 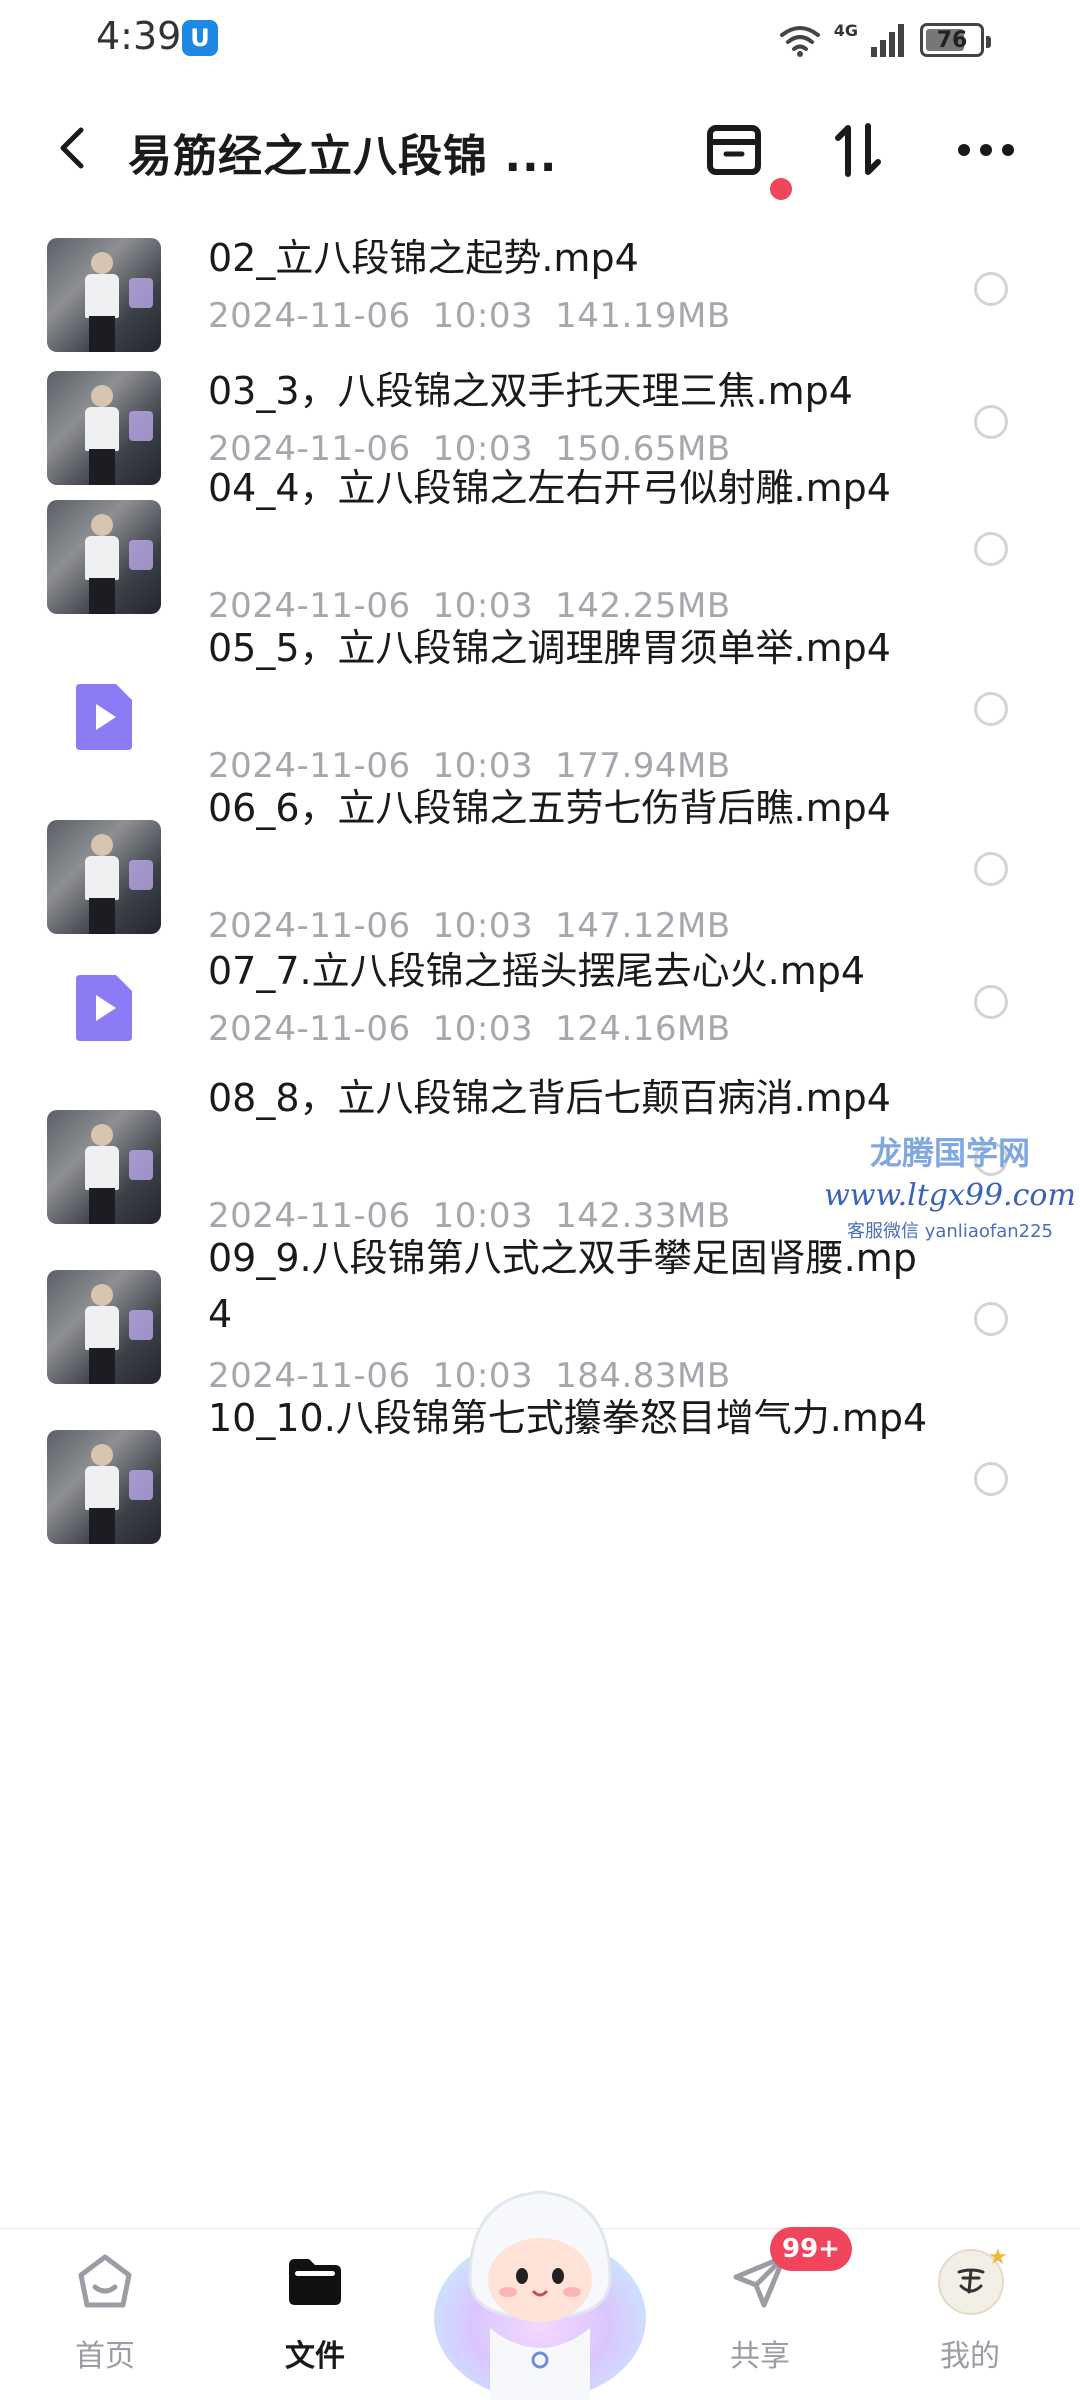 I want to click on archive-button, so click(x=734, y=150).